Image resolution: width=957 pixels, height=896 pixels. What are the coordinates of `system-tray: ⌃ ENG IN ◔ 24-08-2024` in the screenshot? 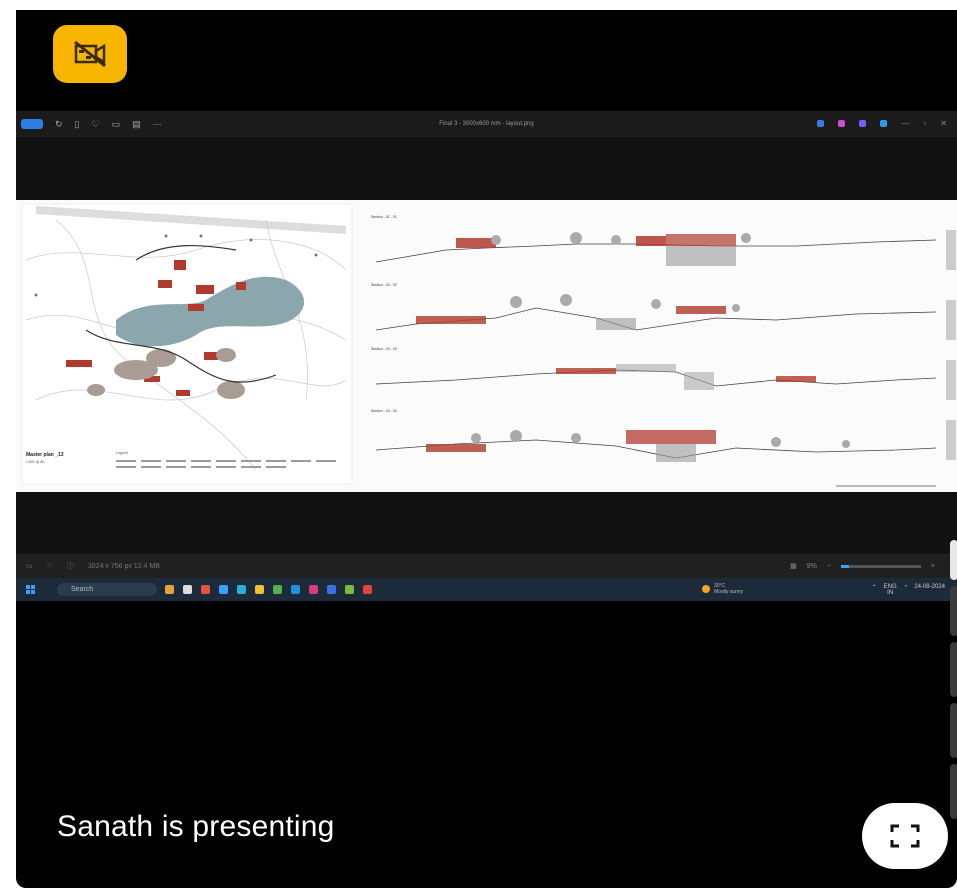 It's located at (908, 590).